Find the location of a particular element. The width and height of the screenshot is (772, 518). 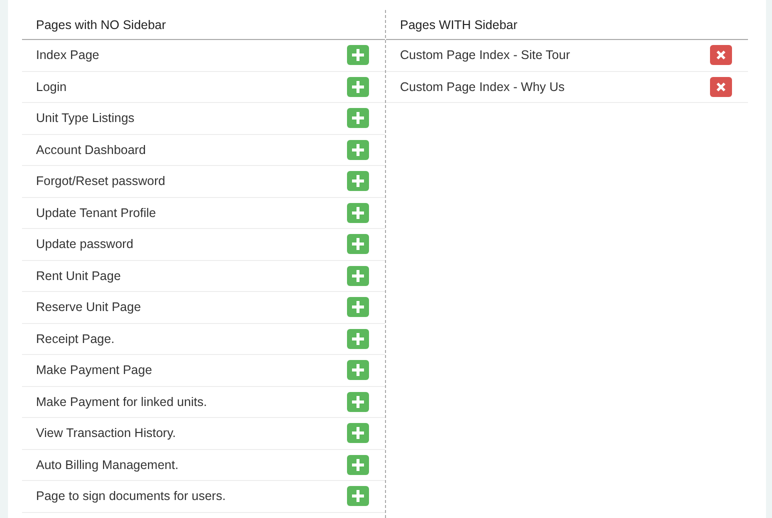

page-name: Update password is located at coordinates (85, 244).